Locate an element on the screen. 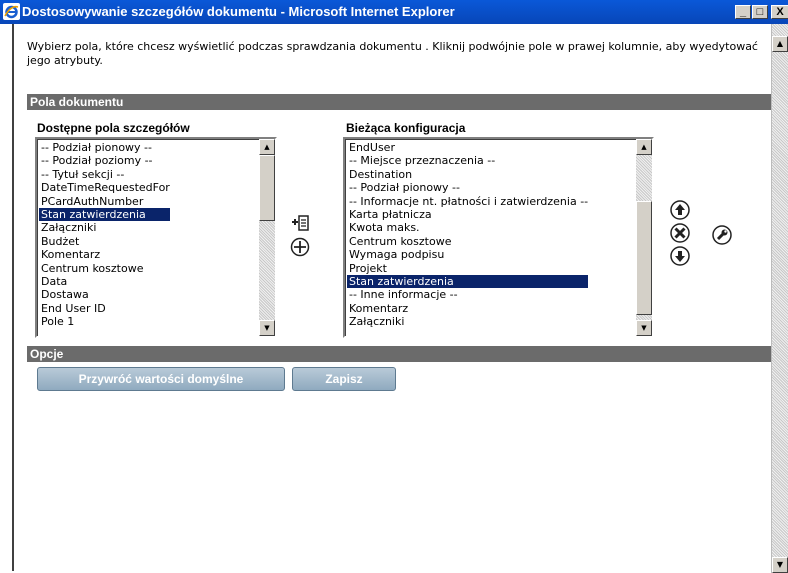 This screenshot has height=573, width=788. scroll-up-icon: ▲ is located at coordinates (780, 44).